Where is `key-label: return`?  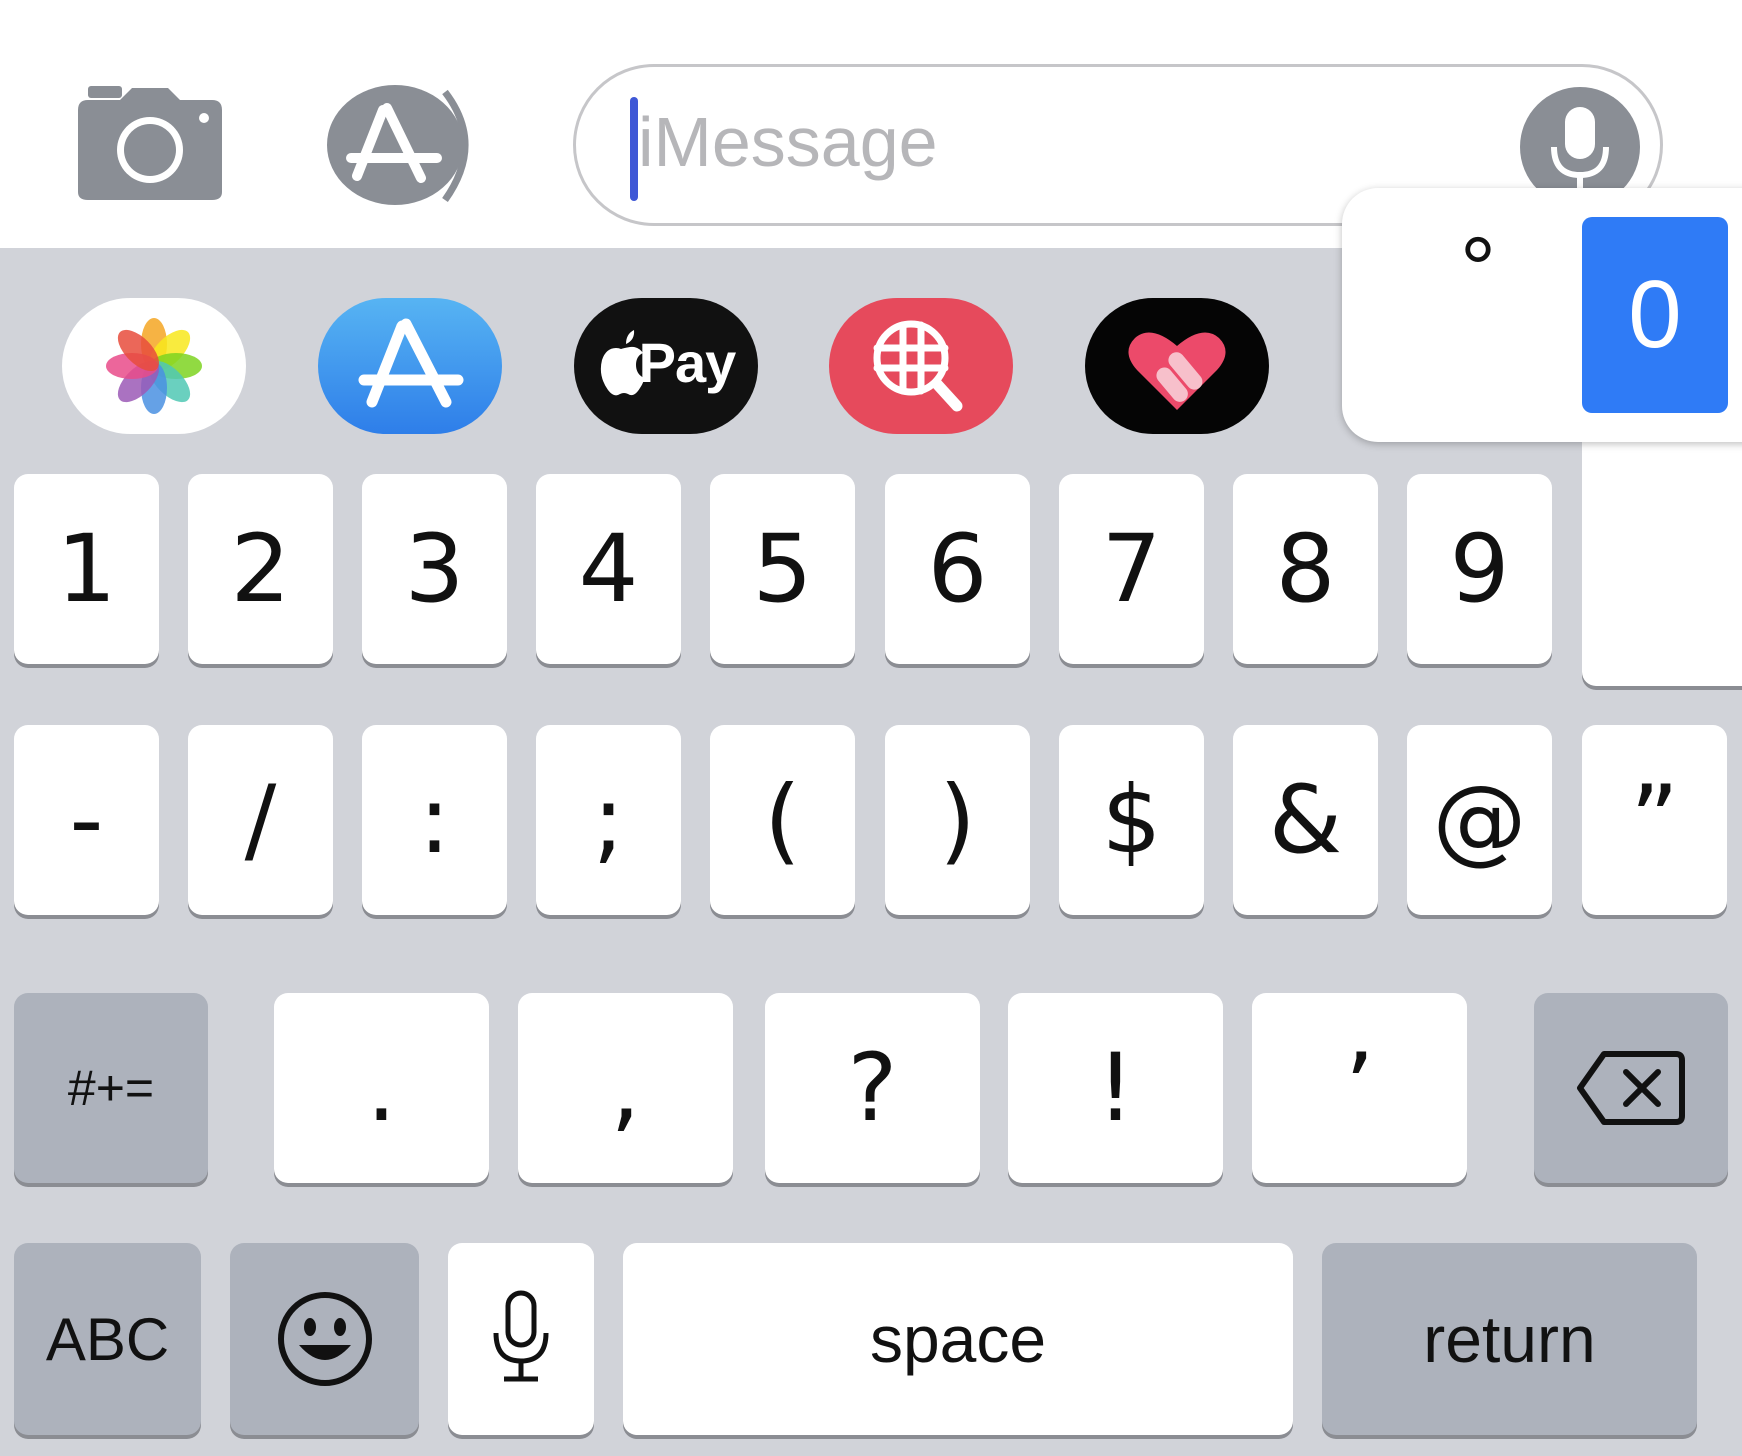 key-label: return is located at coordinates (1509, 1339).